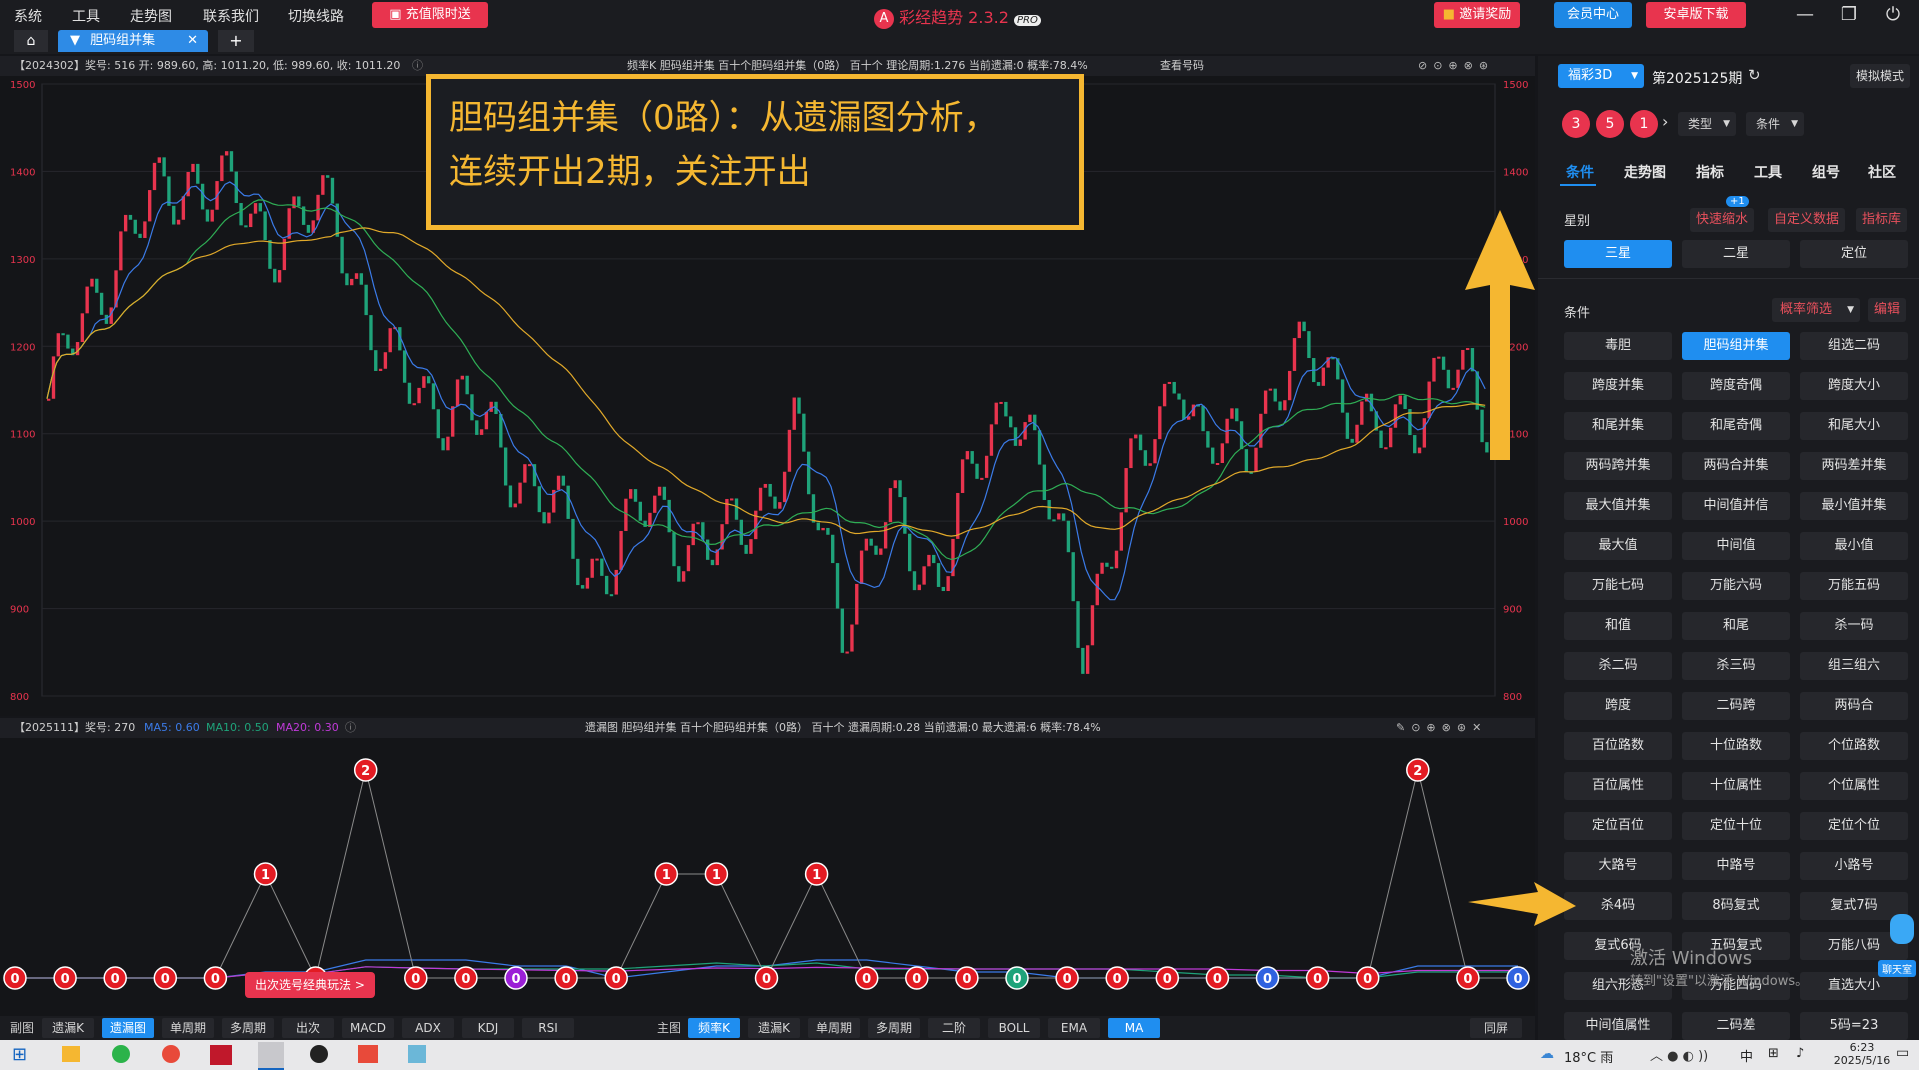 The width and height of the screenshot is (1919, 1070). I want to click on btab-multi-period: 多周期, so click(248, 1028).